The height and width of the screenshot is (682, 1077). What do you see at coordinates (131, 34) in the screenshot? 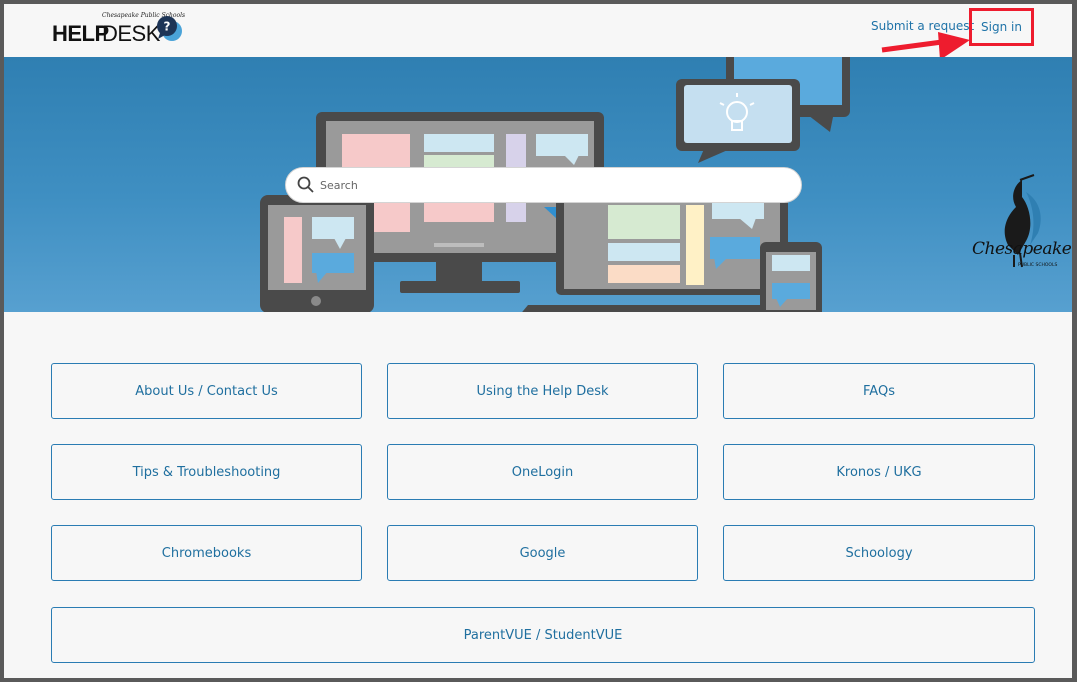
I see `logo-desk-text: DESK` at bounding box center [131, 34].